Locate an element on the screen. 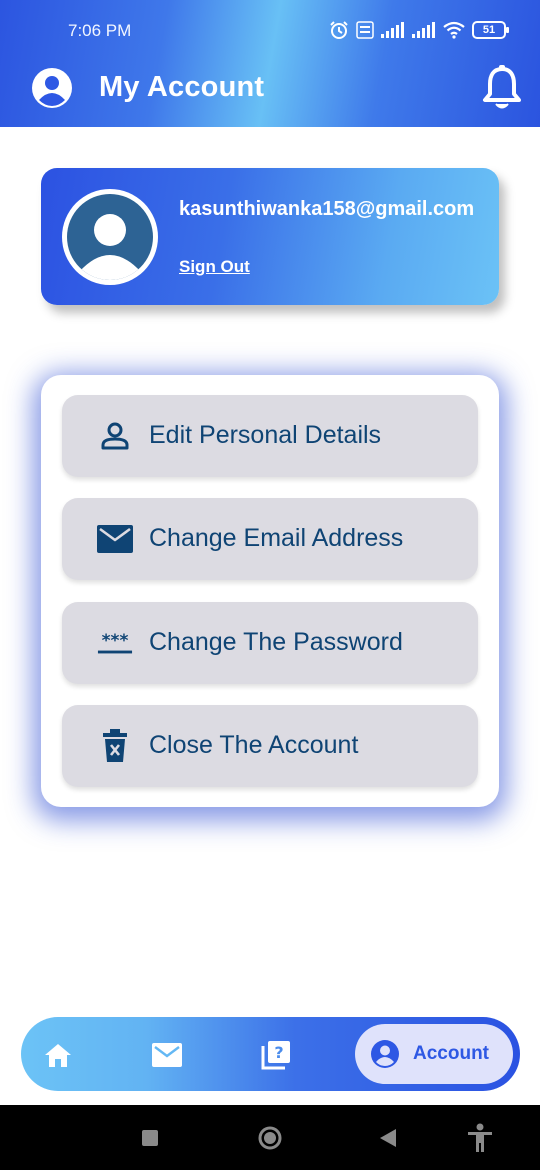 This screenshot has width=540, height=1170. nav-mail is located at coordinates (167, 1055).